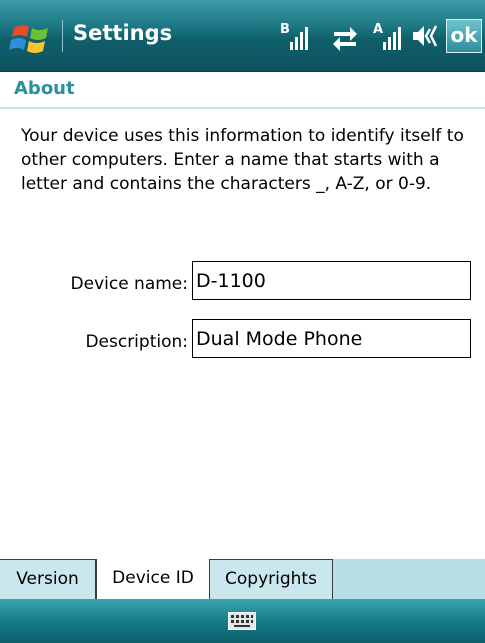 Image resolution: width=485 pixels, height=643 pixels. Describe the element at coordinates (242, 90) in the screenshot. I see `page-header: About` at that location.